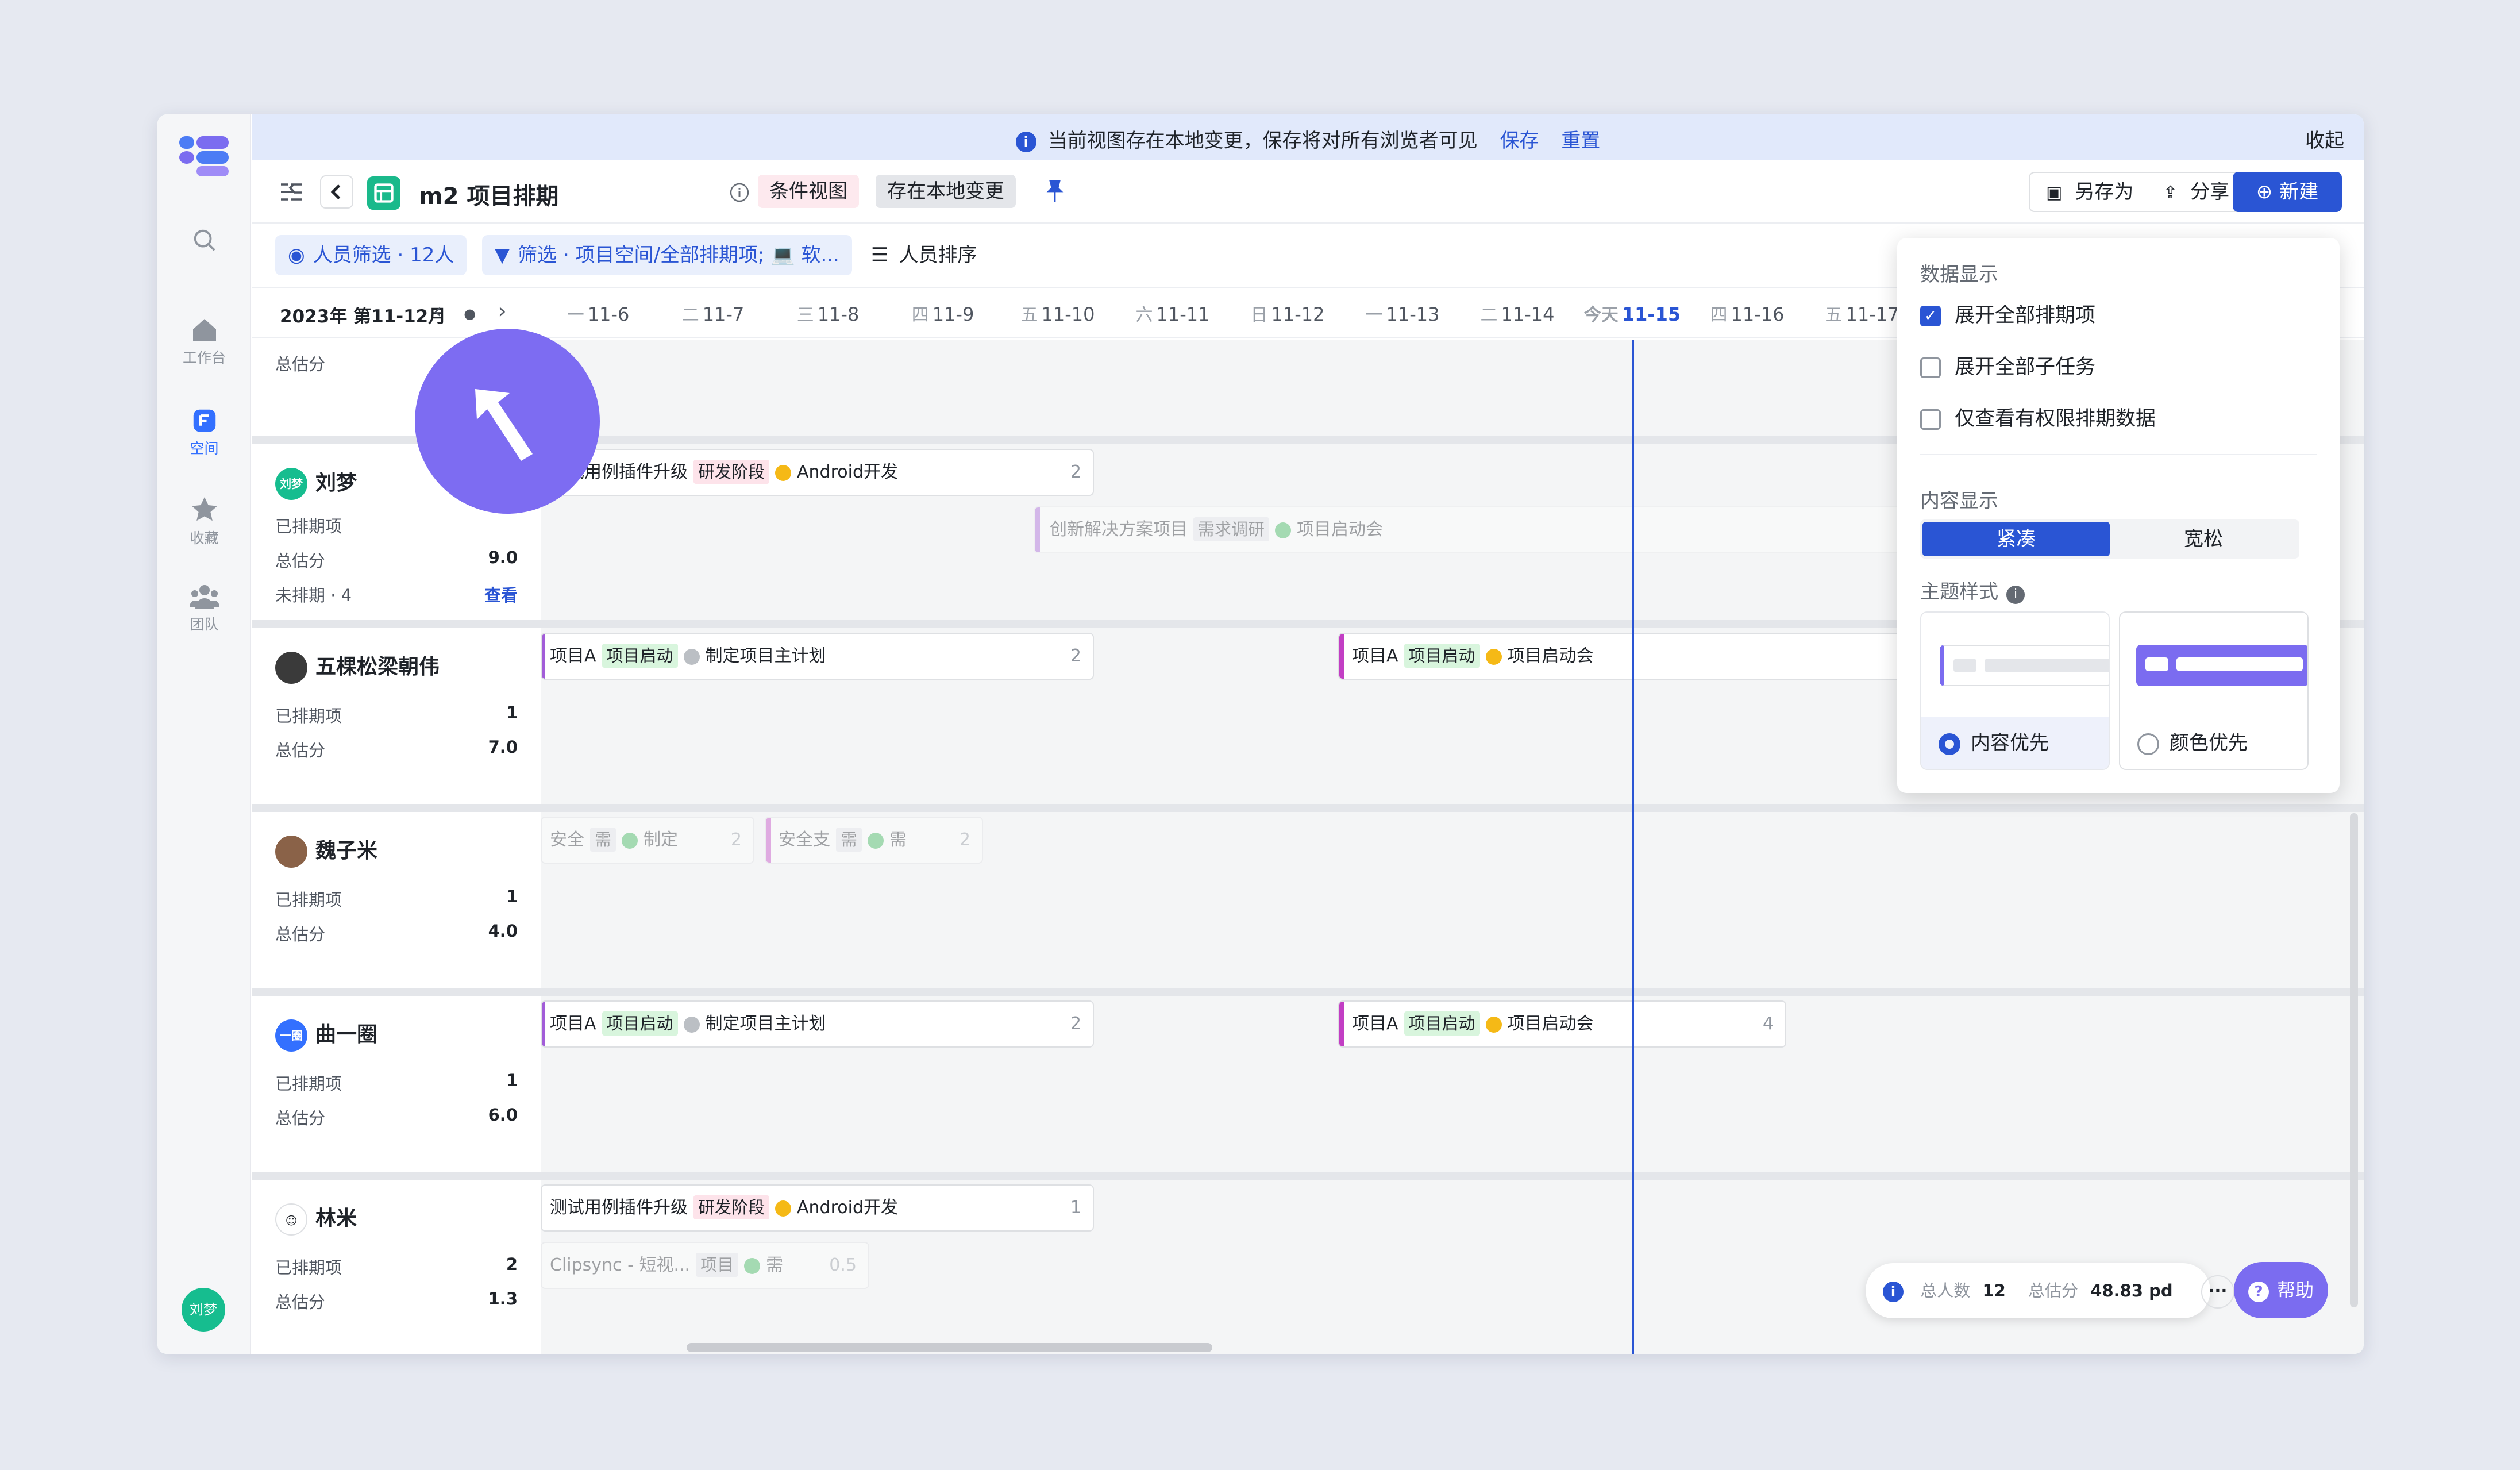 The width and height of the screenshot is (2520, 1470). I want to click on month-label: 2023年 第11-12月, so click(363, 316).